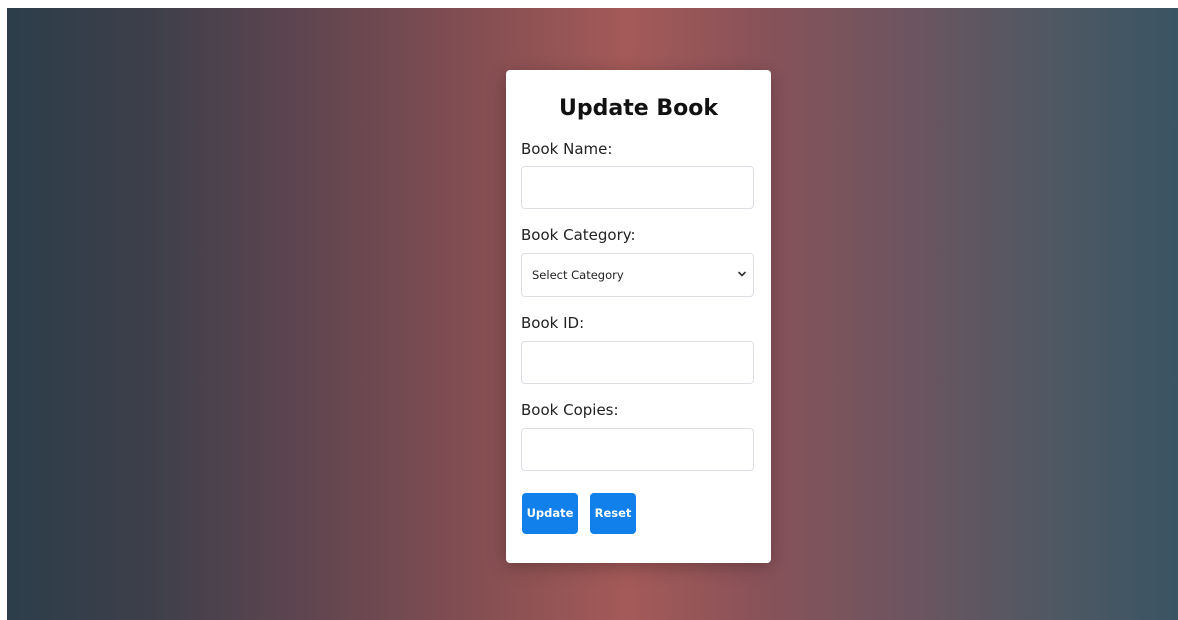 This screenshot has width=1178, height=620. I want to click on chevron-down-icon, so click(742, 274).